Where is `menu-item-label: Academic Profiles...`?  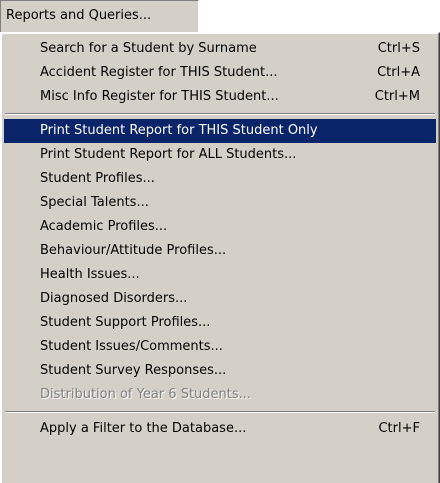
menu-item-label: Academic Profiles... is located at coordinates (104, 226).